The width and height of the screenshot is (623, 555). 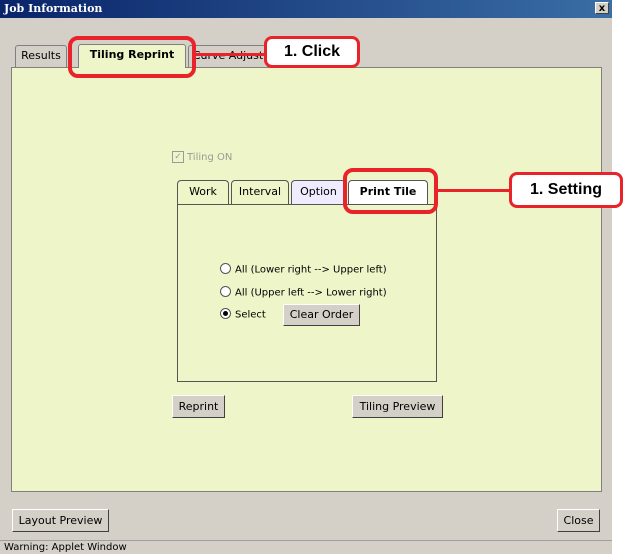 What do you see at coordinates (53, 8) in the screenshot?
I see `window-title: Job Information` at bounding box center [53, 8].